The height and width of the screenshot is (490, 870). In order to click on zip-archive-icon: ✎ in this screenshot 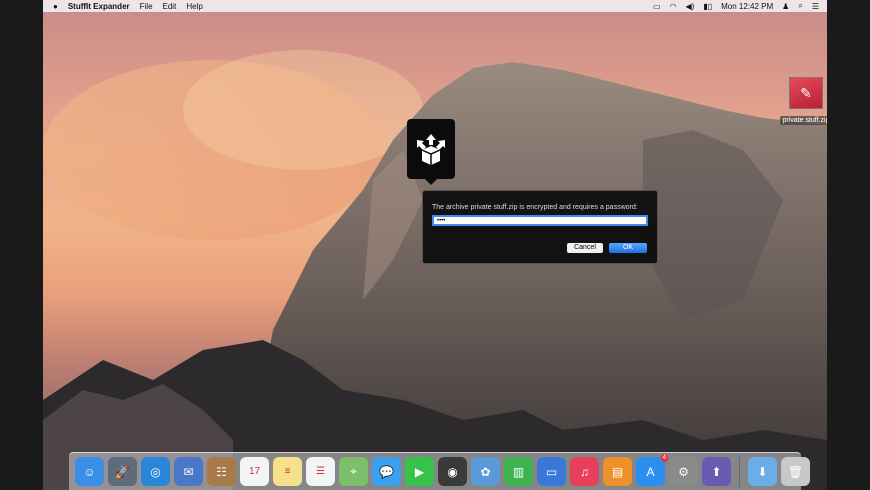, I will do `click(806, 93)`.